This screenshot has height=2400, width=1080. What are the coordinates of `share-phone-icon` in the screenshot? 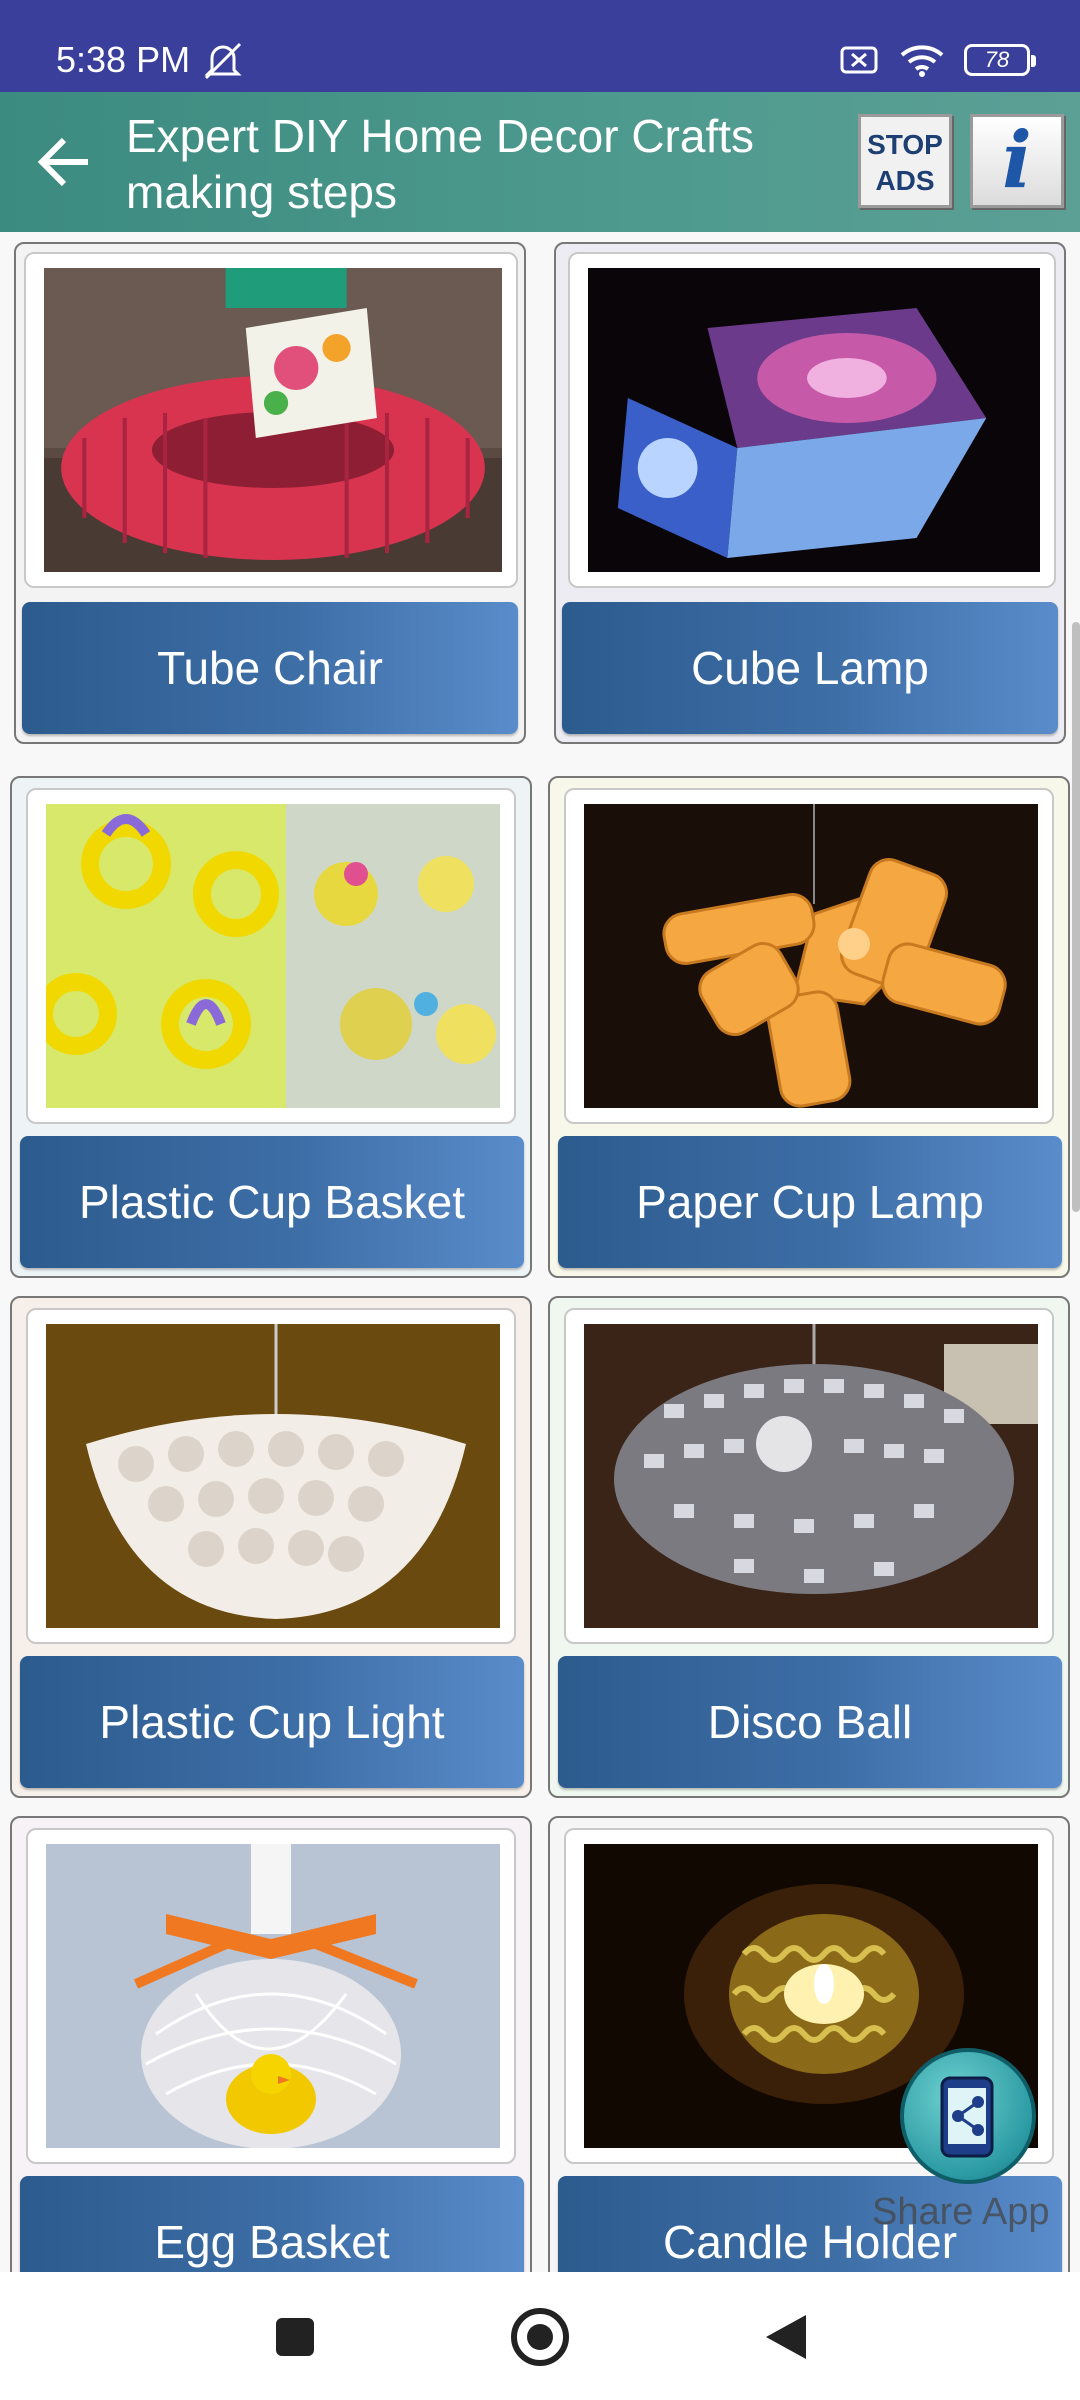 It's located at (967, 2117).